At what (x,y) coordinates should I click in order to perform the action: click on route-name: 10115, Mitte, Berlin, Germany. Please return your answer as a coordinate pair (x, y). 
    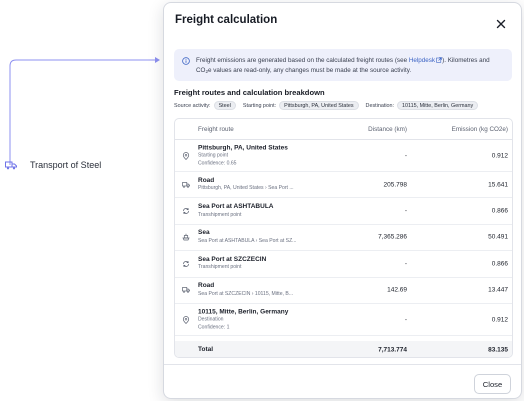
    Looking at the image, I should click on (243, 311).